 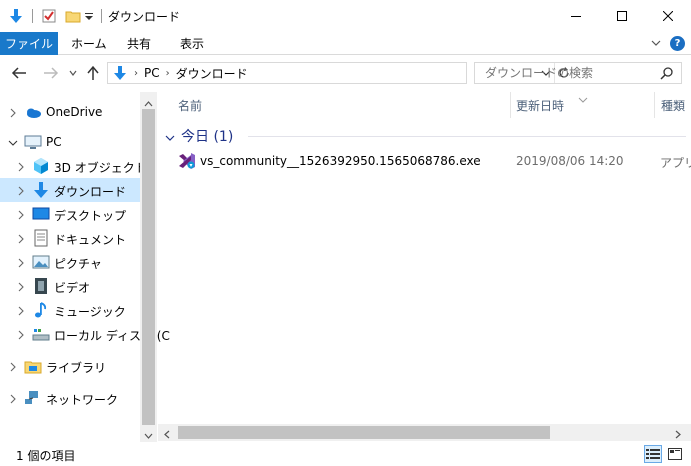 What do you see at coordinates (192, 43) in the screenshot?
I see `tab-view: 表示` at bounding box center [192, 43].